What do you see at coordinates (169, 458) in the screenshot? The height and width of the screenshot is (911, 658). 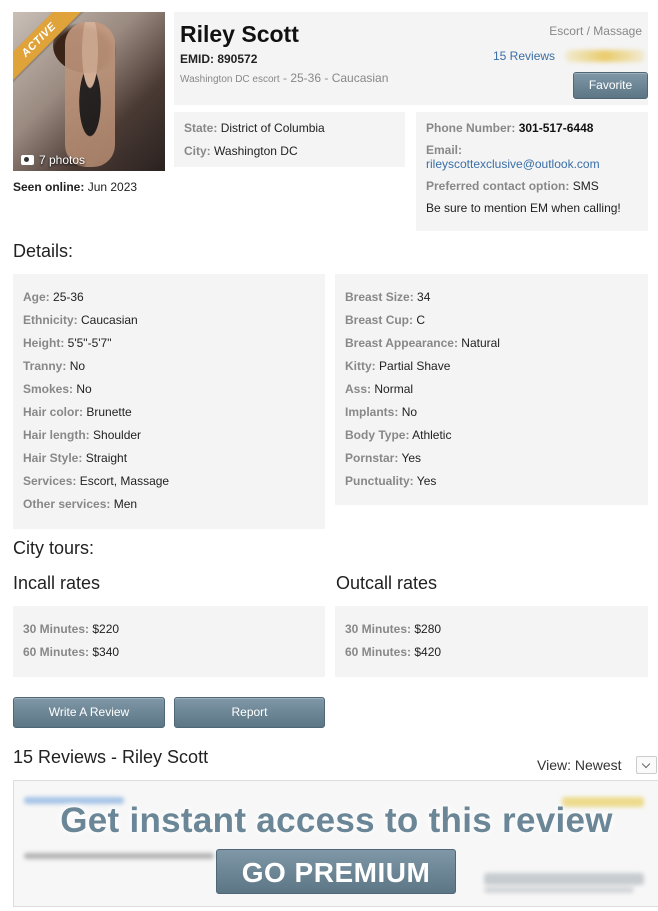 I see `detail-row: Hair Style: Straight` at bounding box center [169, 458].